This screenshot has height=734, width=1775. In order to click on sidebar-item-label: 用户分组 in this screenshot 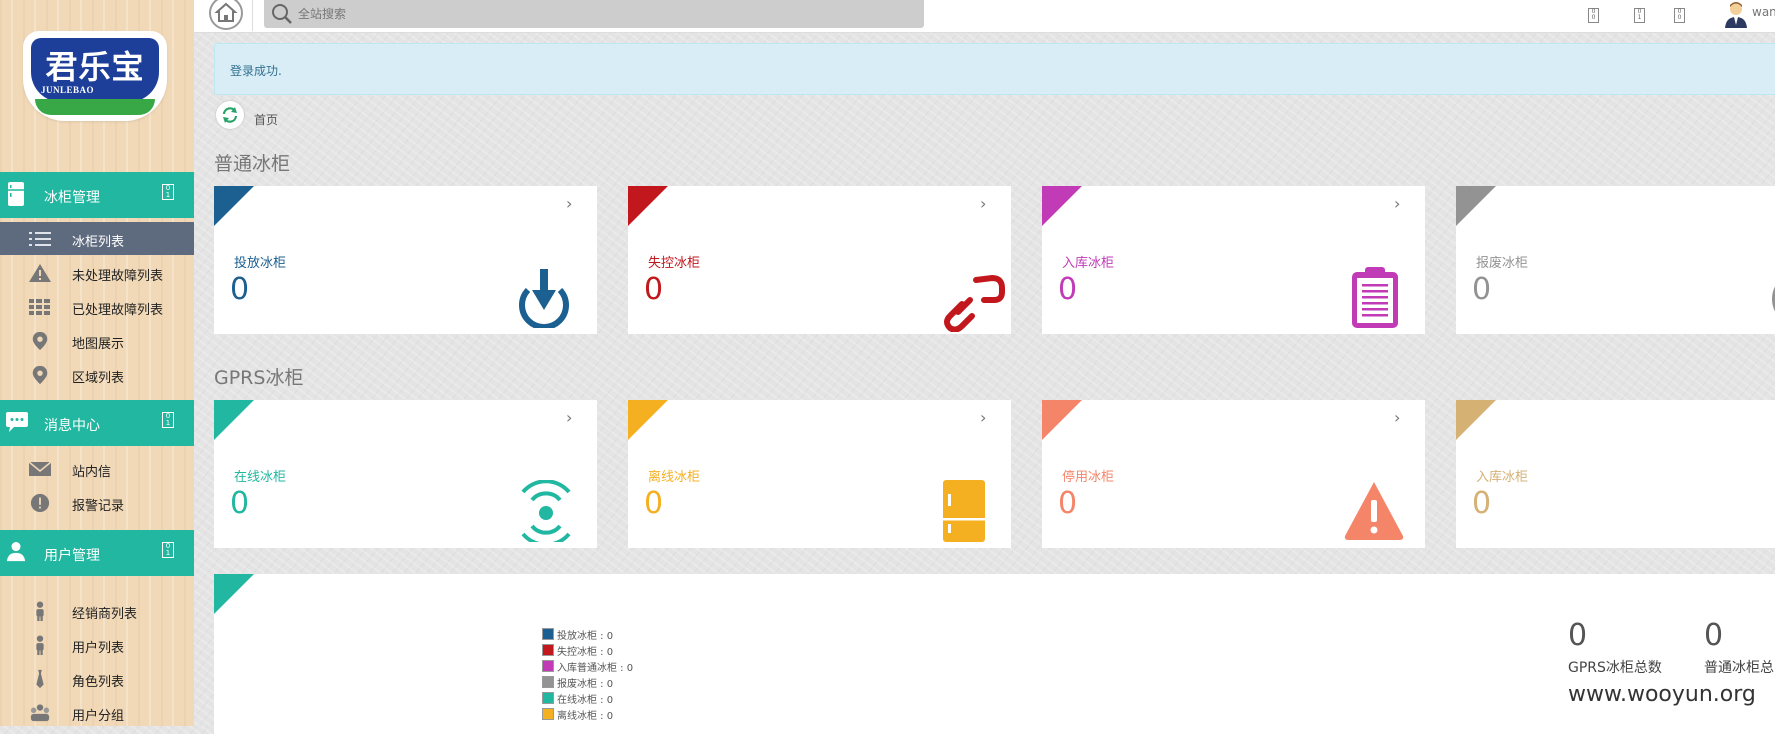, I will do `click(98, 716)`.